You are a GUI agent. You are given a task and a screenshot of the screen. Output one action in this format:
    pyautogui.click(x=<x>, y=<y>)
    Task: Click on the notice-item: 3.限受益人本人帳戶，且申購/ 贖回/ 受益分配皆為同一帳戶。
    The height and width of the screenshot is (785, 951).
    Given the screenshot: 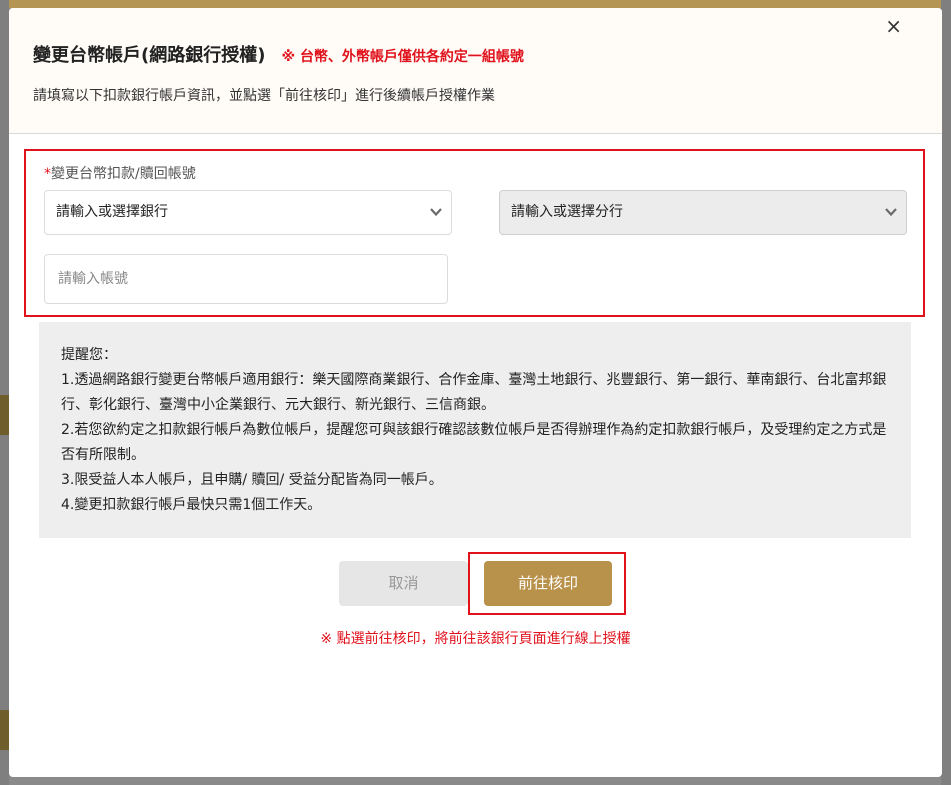 What is the action you would take?
    pyautogui.click(x=252, y=480)
    